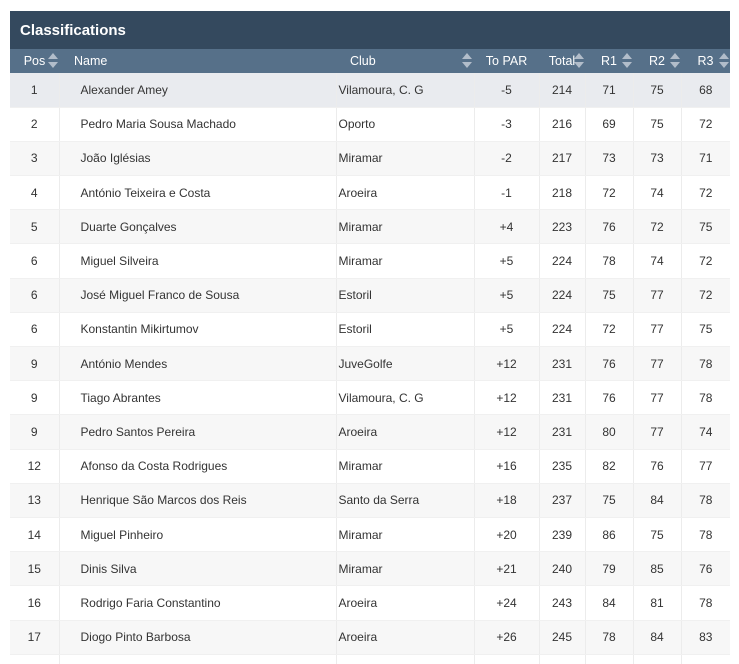  Describe the element at coordinates (35, 603) in the screenshot. I see `cell-pos: 16` at that location.